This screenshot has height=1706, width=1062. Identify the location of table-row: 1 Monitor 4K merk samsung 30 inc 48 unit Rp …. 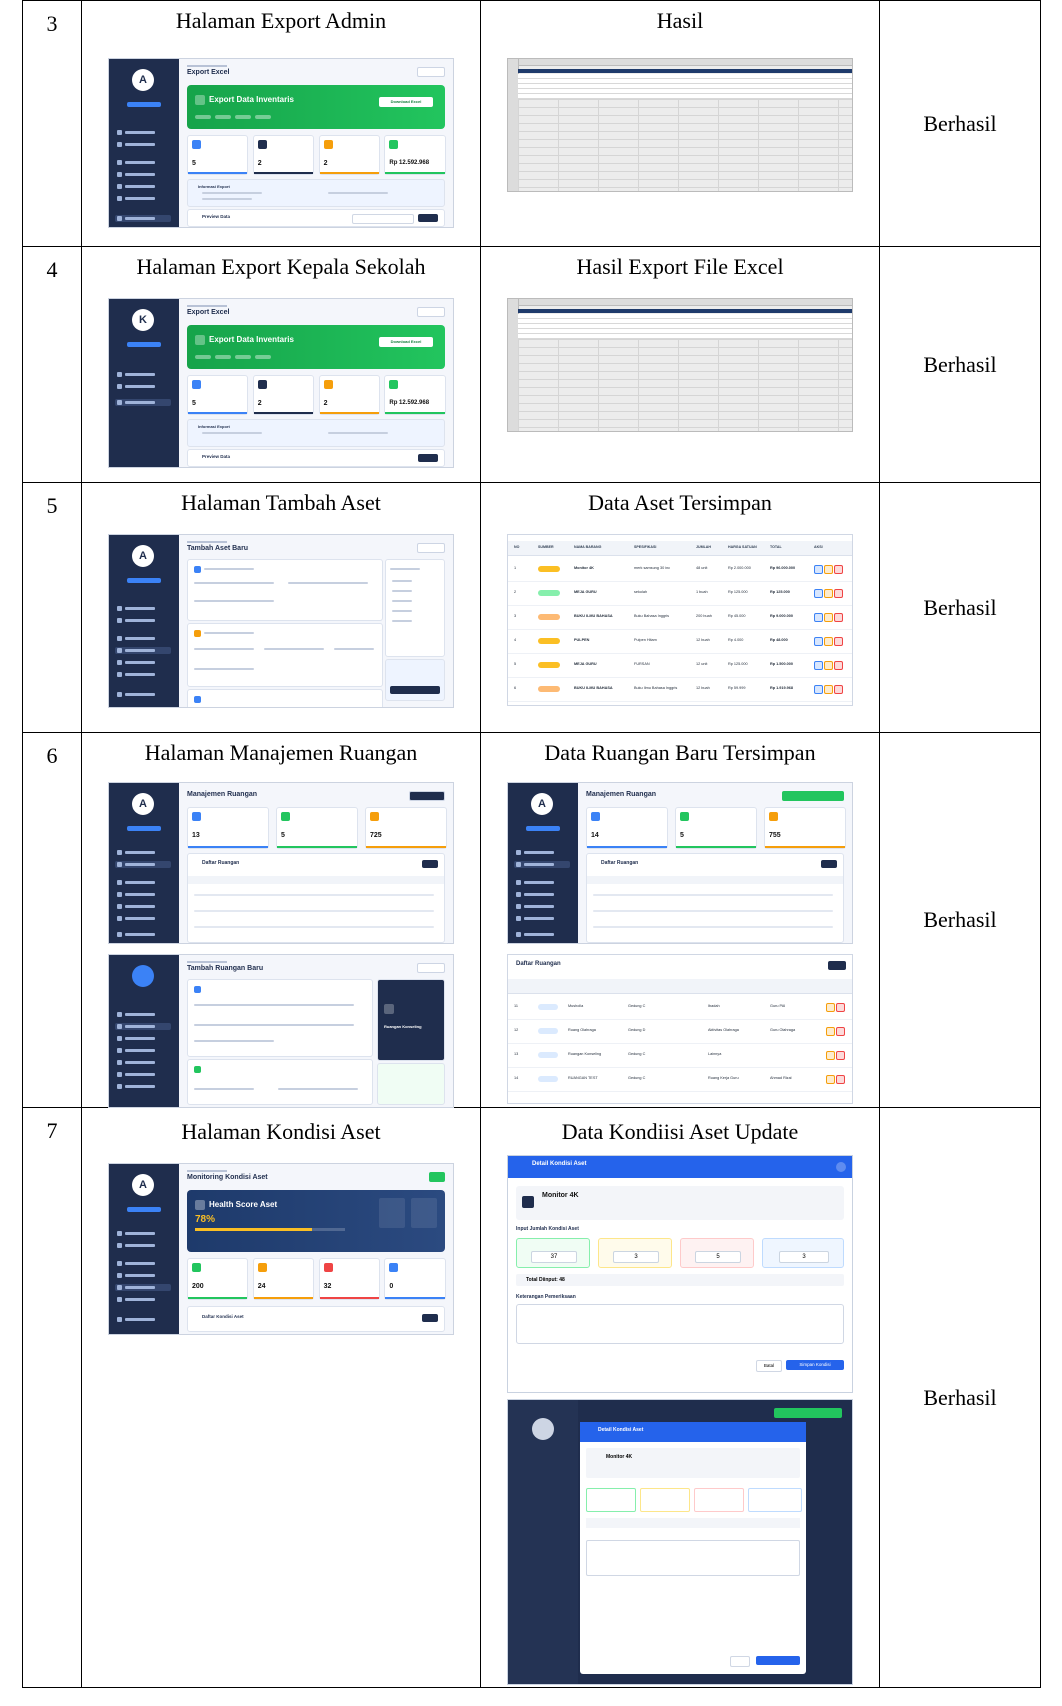
(680, 569).